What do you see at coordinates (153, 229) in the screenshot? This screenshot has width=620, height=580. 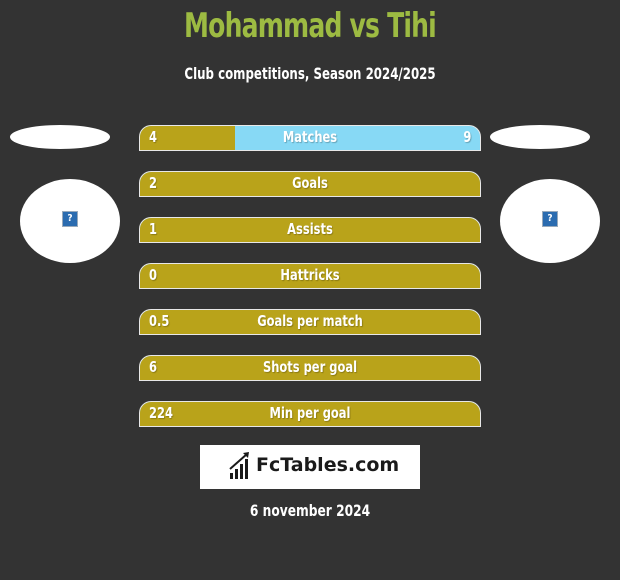 I see `left-value: 1` at bounding box center [153, 229].